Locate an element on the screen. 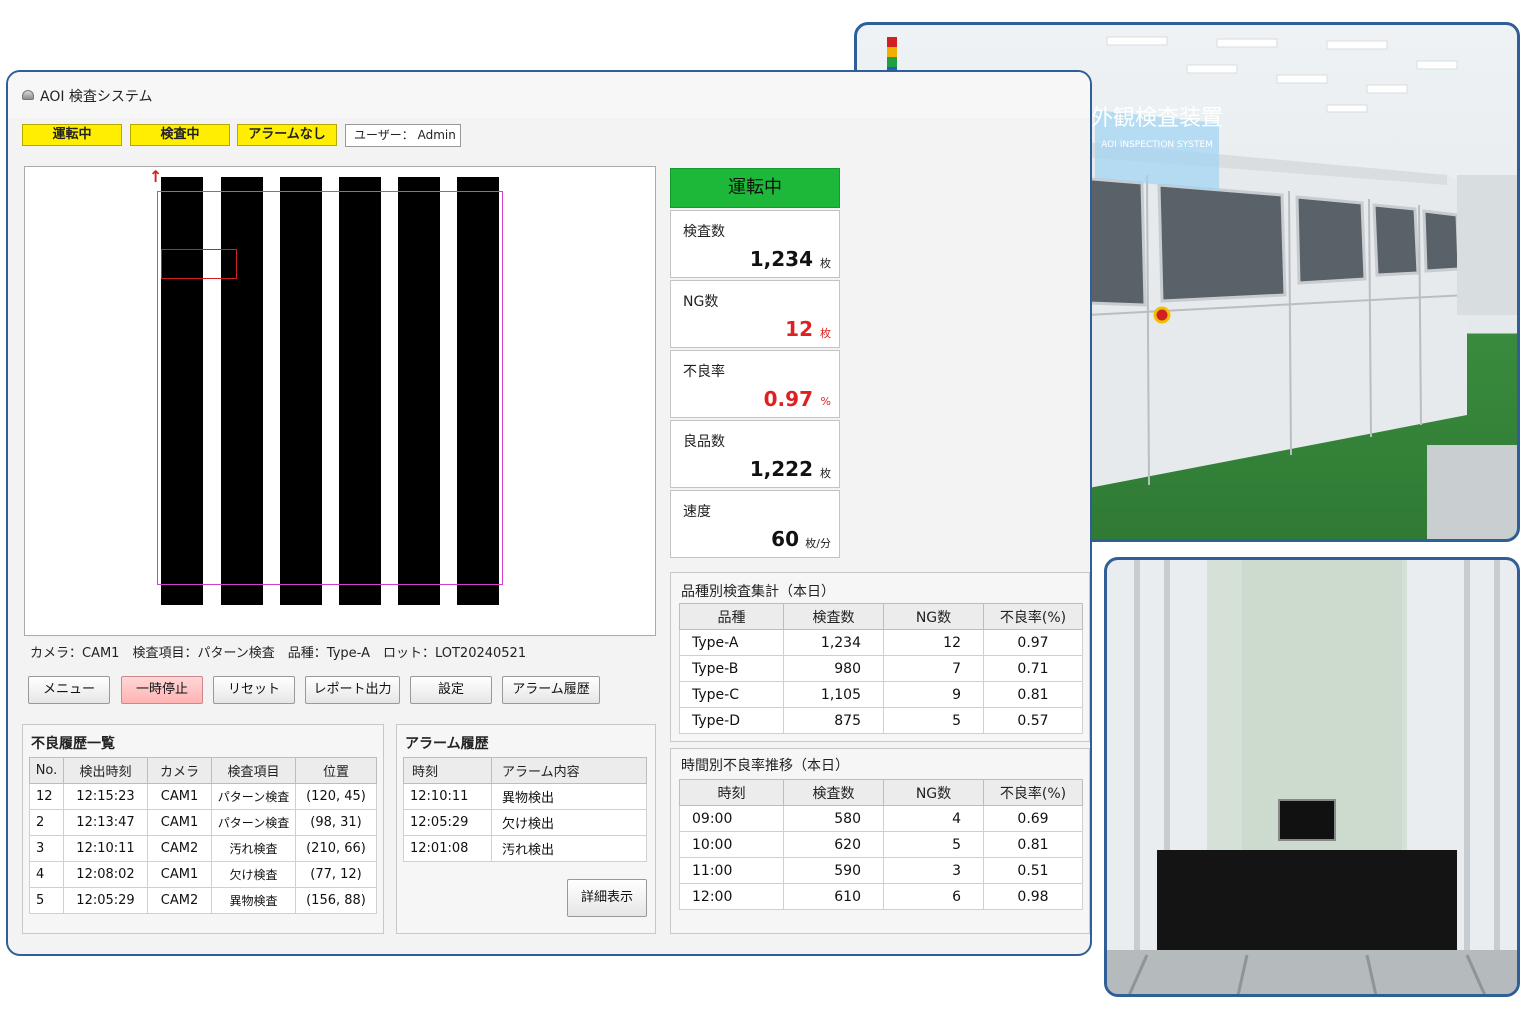 The width and height of the screenshot is (1536, 1024). cell: 4 is located at coordinates (933, 818).